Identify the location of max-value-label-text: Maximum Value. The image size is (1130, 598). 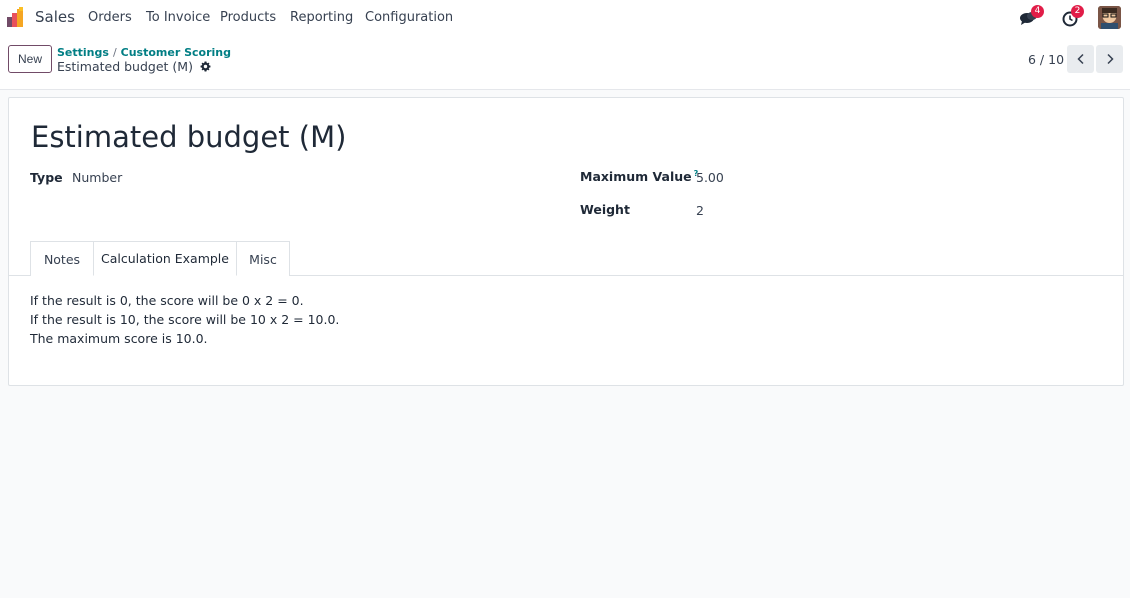
(636, 177).